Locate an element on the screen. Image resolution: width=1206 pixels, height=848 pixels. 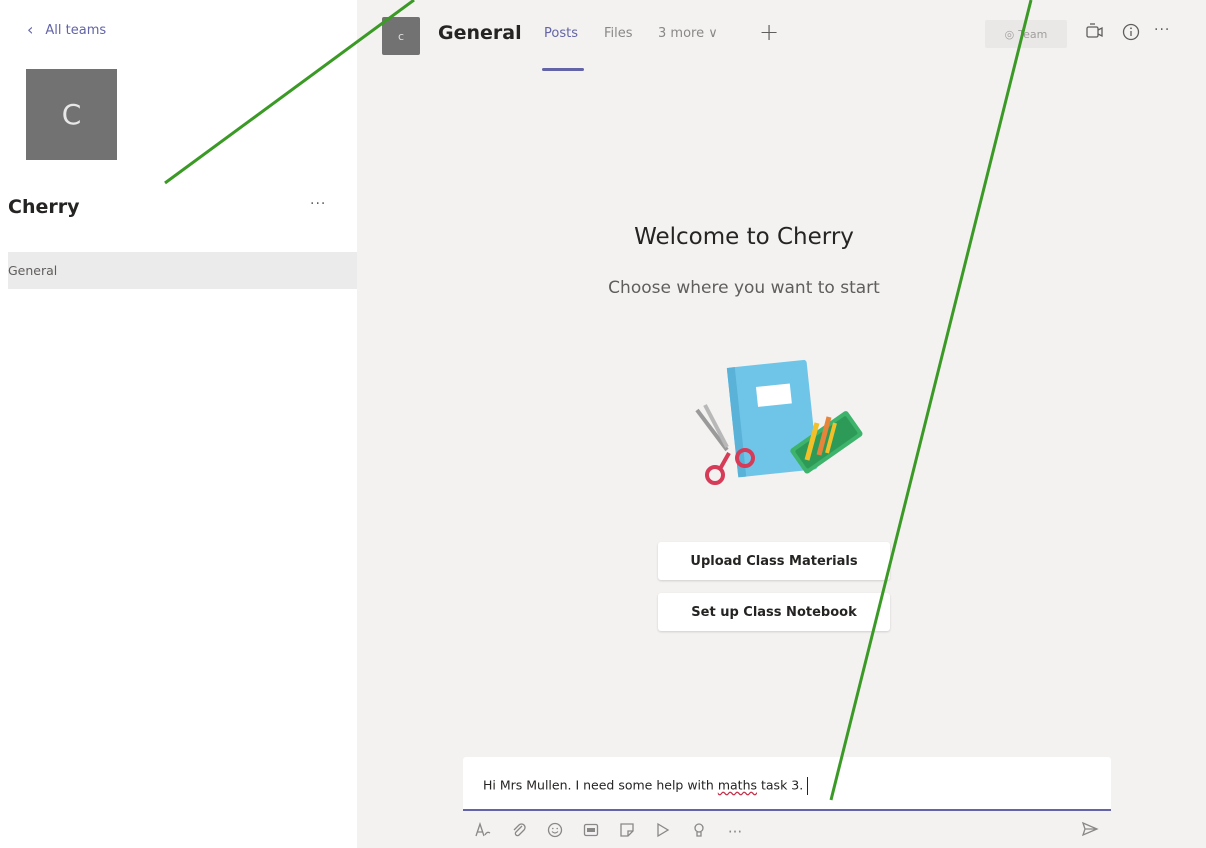
add-tab-button: + is located at coordinates (769, 32).